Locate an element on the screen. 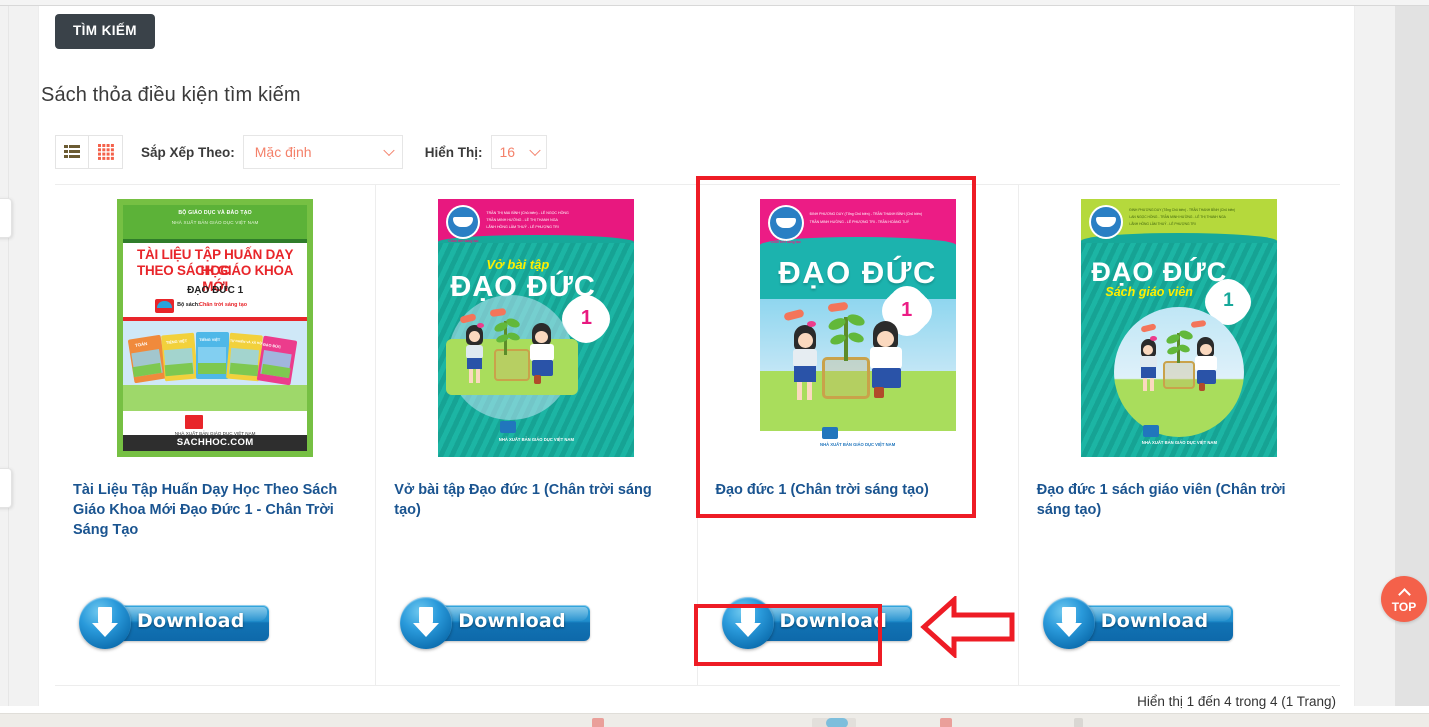 The image size is (1429, 727). left-edge-tab-upper is located at coordinates (6, 218).